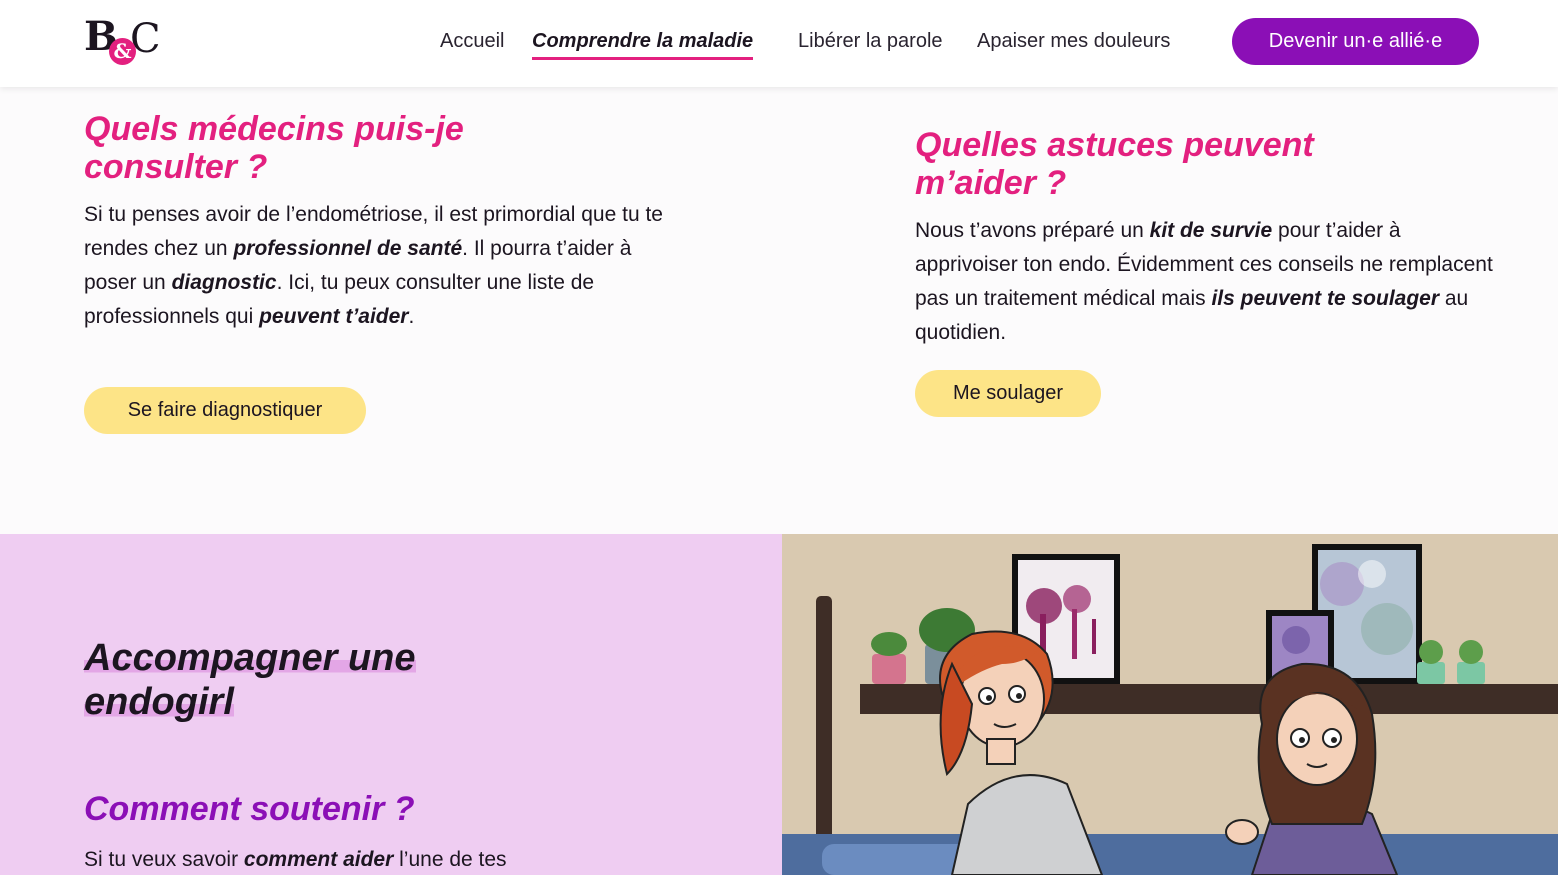 The width and height of the screenshot is (1558, 875). Describe the element at coordinates (1032, 230) in the screenshot. I see `tips-text-1: Nous t’avons préparé un` at that location.